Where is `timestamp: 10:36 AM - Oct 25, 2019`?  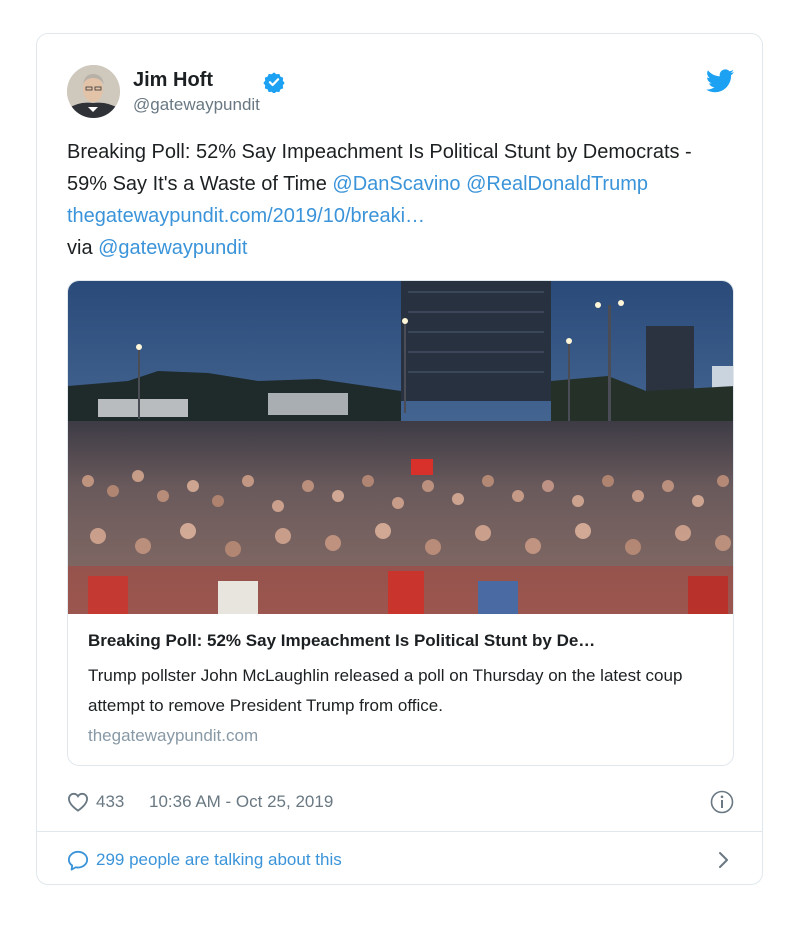 timestamp: 10:36 AM - Oct 25, 2019 is located at coordinates (241, 802).